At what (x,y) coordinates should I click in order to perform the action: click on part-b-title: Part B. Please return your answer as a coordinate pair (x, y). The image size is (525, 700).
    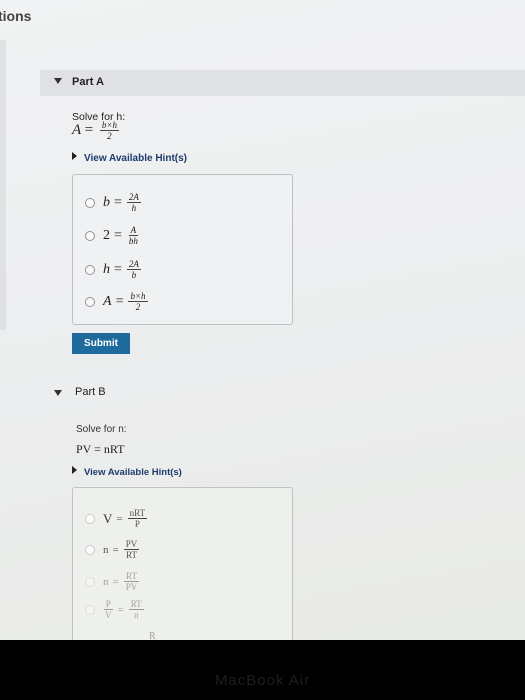
    Looking at the image, I should click on (90, 392).